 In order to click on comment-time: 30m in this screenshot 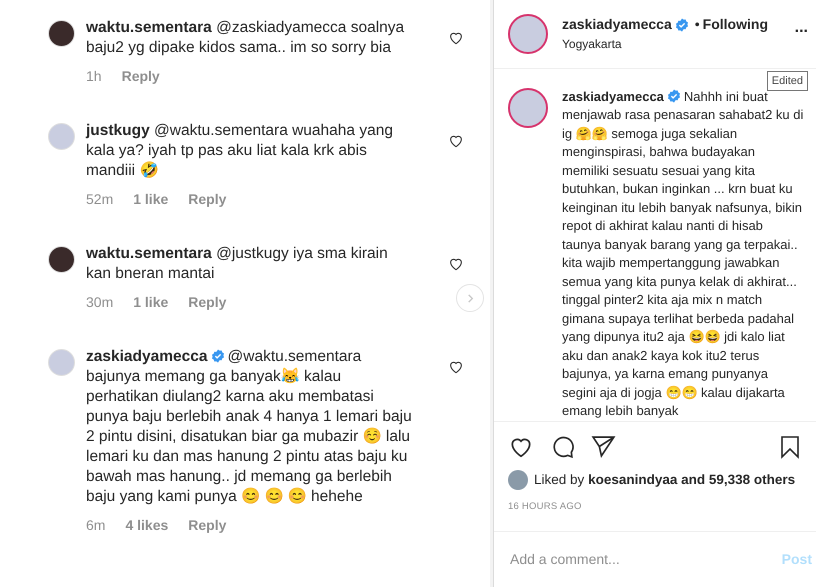, I will do `click(100, 302)`.